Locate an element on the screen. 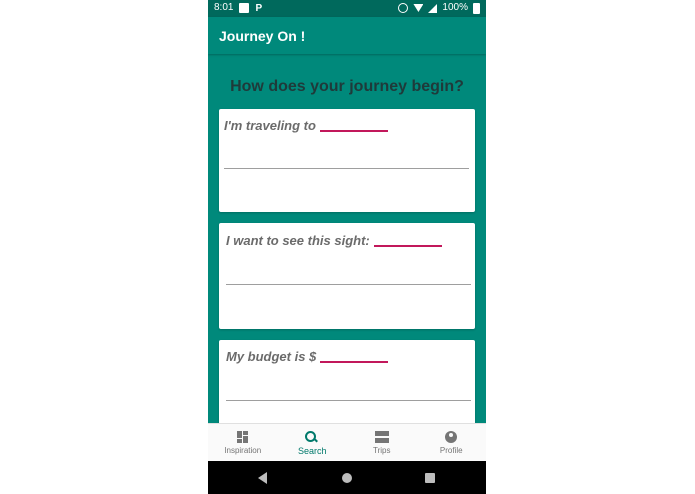  destination-label: I'm traveling to is located at coordinates (306, 125).